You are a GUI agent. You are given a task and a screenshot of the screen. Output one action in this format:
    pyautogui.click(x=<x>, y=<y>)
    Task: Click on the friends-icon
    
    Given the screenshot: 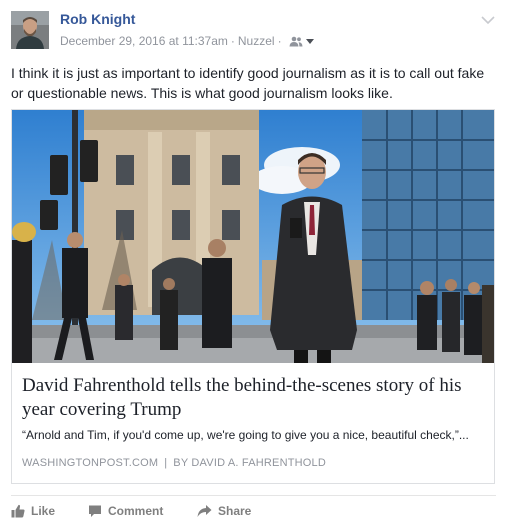 What is the action you would take?
    pyautogui.click(x=296, y=43)
    